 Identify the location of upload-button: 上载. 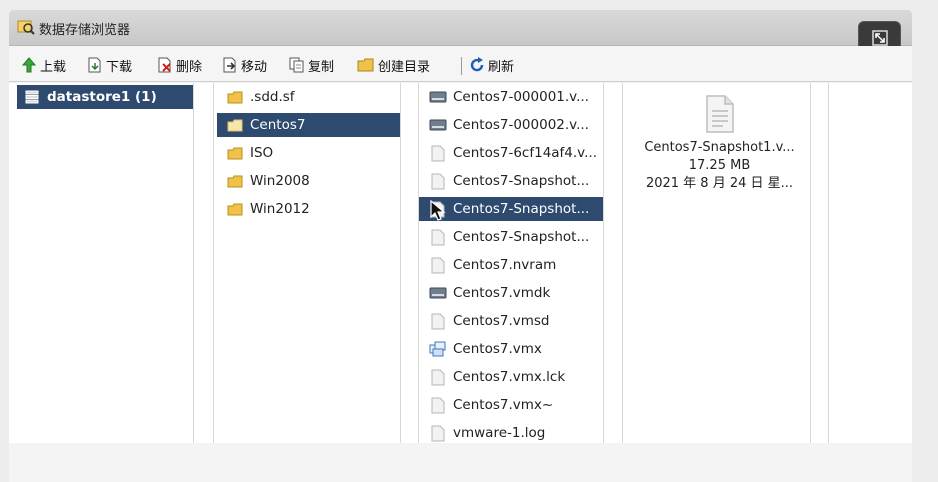
(43, 65).